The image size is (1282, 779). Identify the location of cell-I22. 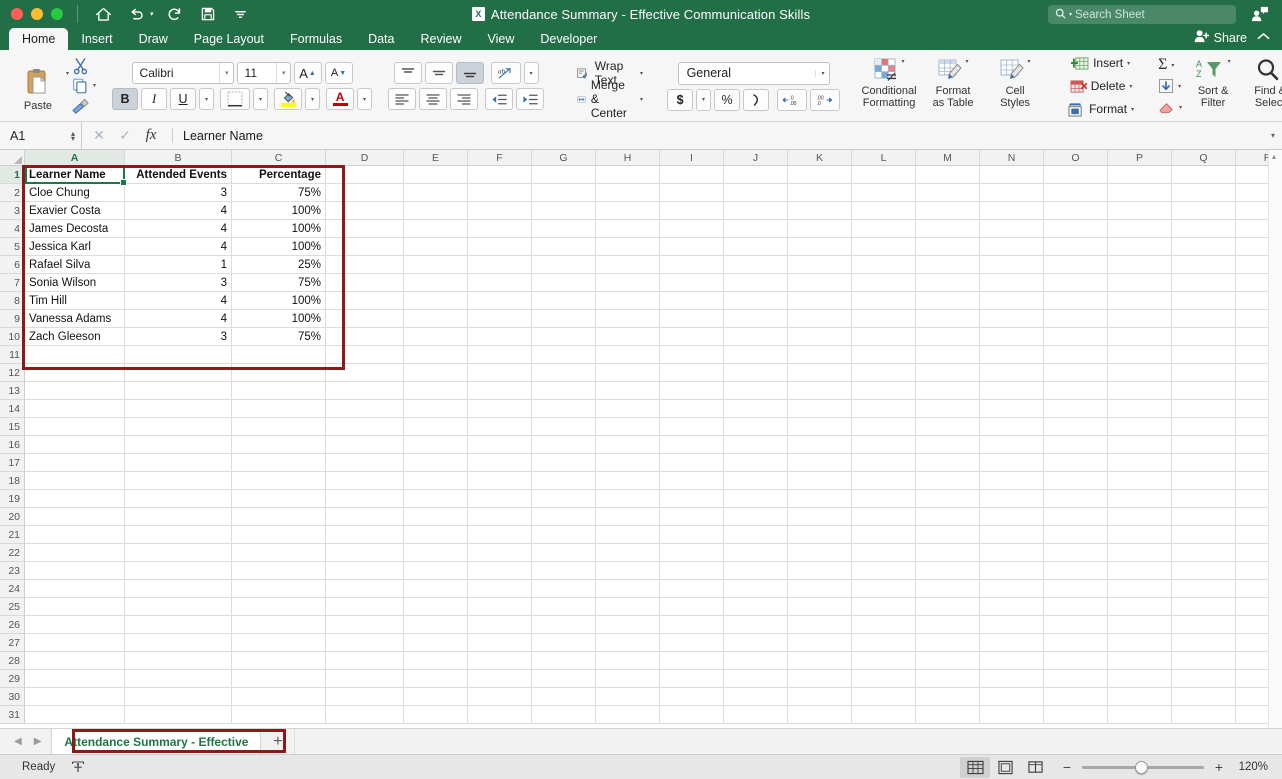
(692, 553).